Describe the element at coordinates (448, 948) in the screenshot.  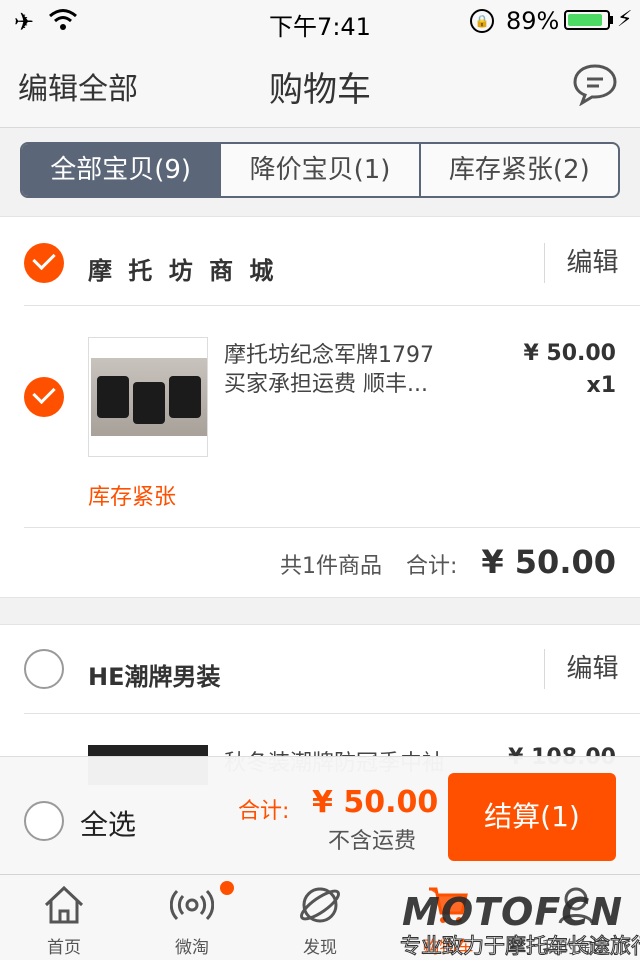
I see `tab-label: 购物车` at that location.